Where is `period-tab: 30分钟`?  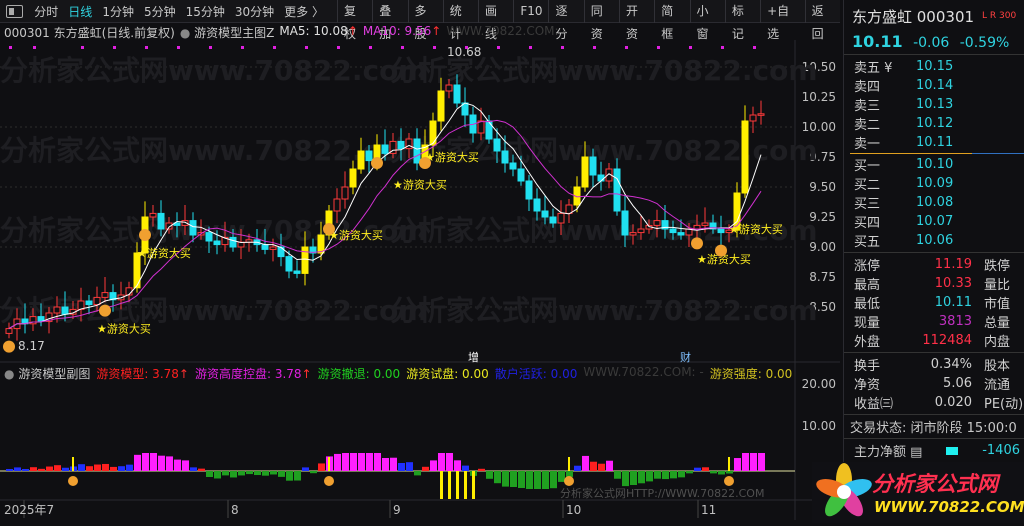 period-tab: 30分钟 is located at coordinates (254, 11).